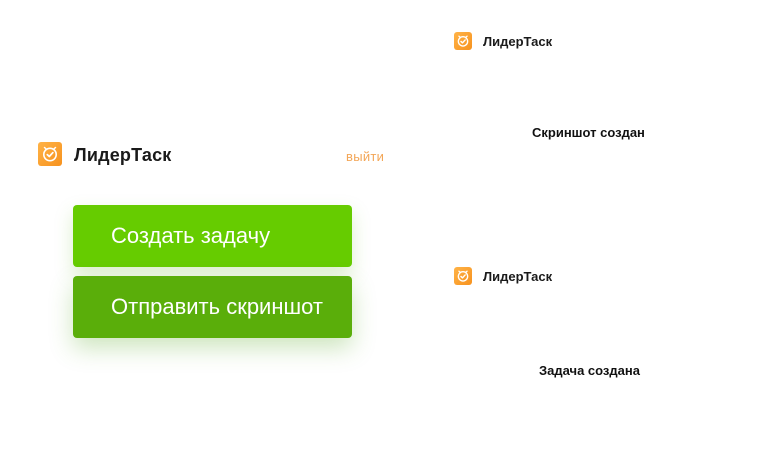  What do you see at coordinates (212, 307) in the screenshot?
I see `send-screenshot-button: Отправить скриншот` at bounding box center [212, 307].